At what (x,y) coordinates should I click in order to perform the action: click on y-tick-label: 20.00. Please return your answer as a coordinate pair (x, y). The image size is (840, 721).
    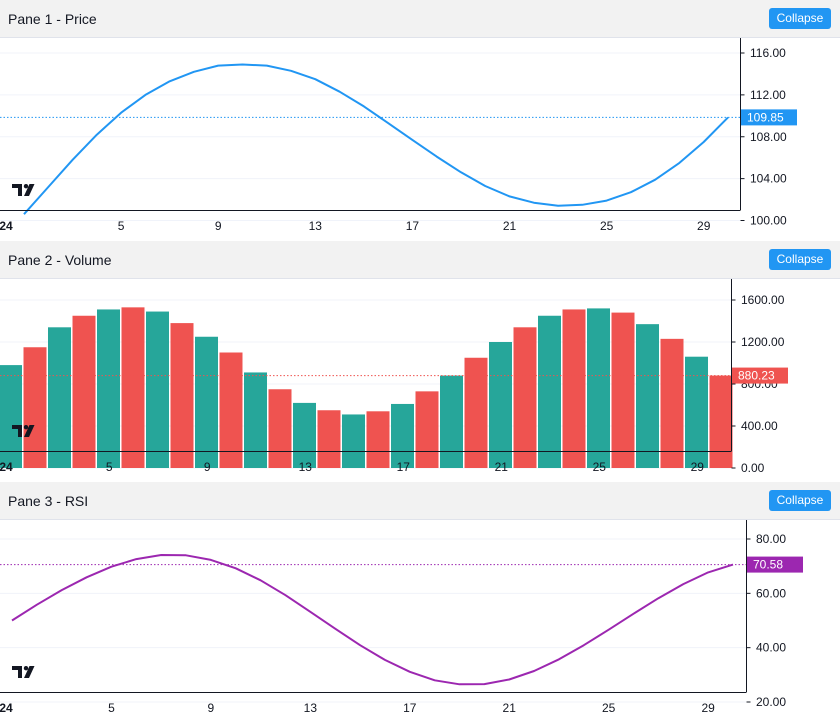
    Looking at the image, I should click on (771, 702).